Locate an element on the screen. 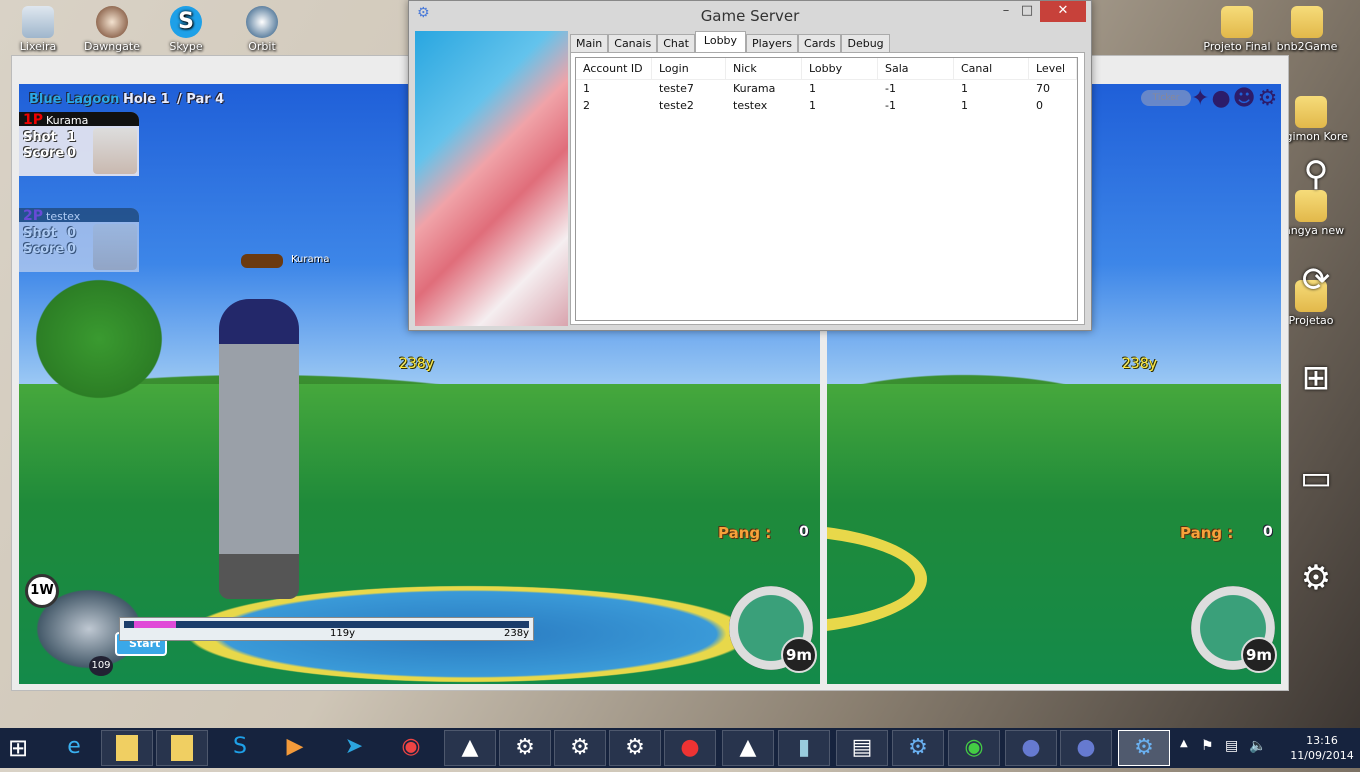  volume-icon: 🔈 is located at coordinates (1257, 746).